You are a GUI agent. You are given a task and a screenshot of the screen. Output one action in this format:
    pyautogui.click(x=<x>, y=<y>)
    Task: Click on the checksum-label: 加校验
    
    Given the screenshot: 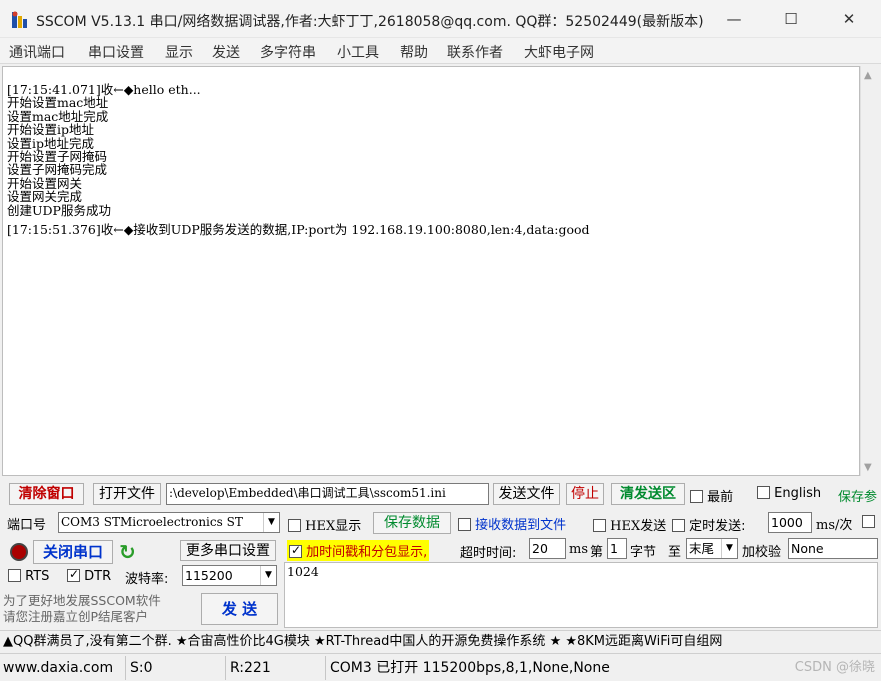 What is the action you would take?
    pyautogui.click(x=762, y=552)
    